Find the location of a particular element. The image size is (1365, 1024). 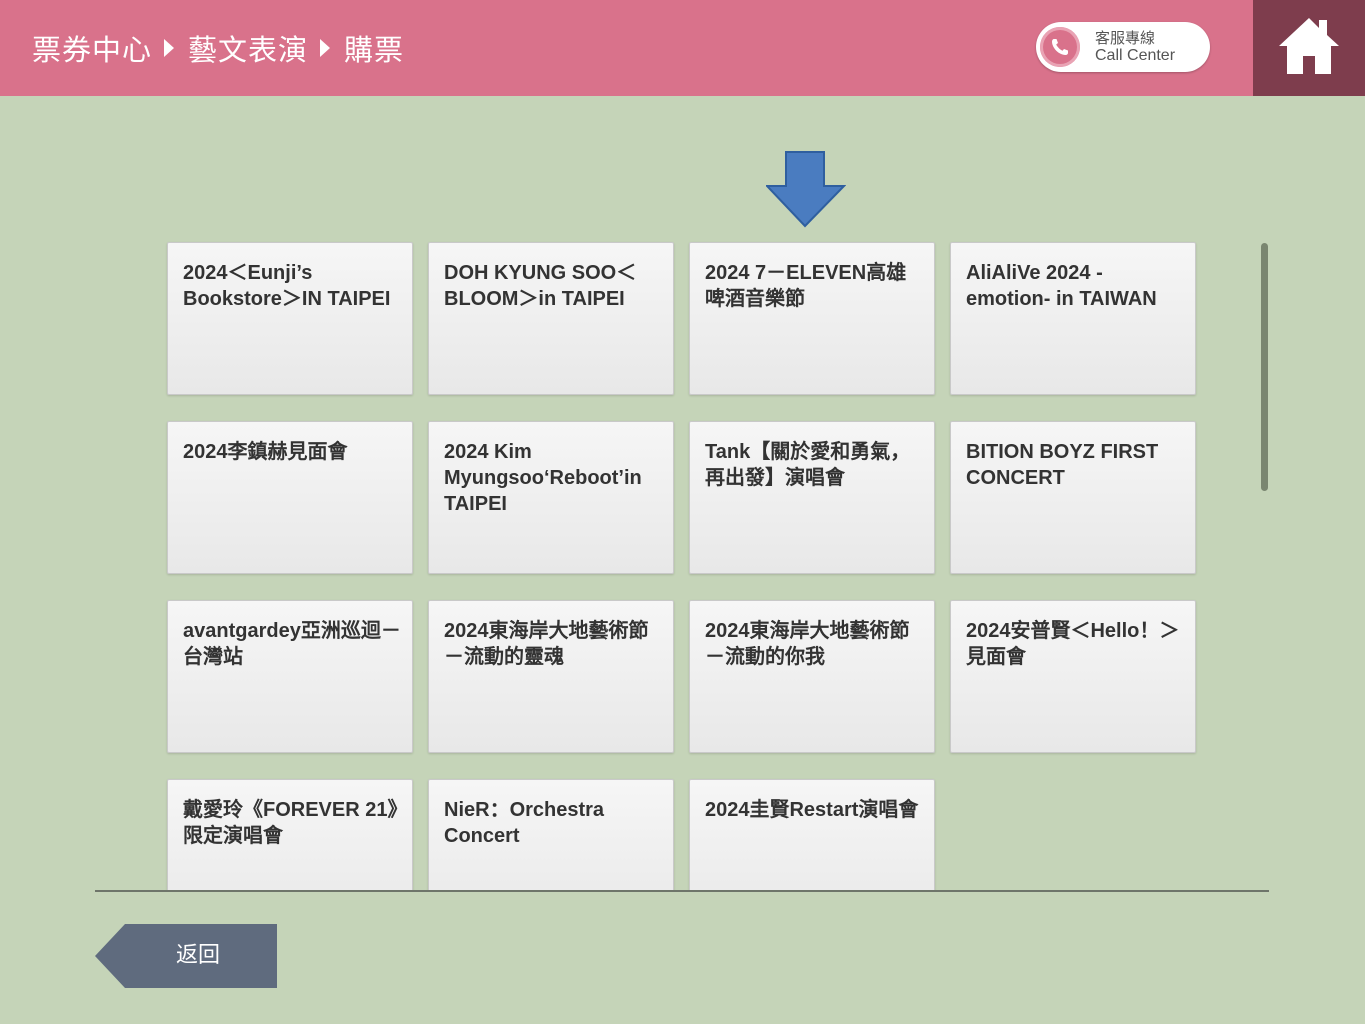

event-card: NieR：Orchestra Concert is located at coordinates (551, 835).